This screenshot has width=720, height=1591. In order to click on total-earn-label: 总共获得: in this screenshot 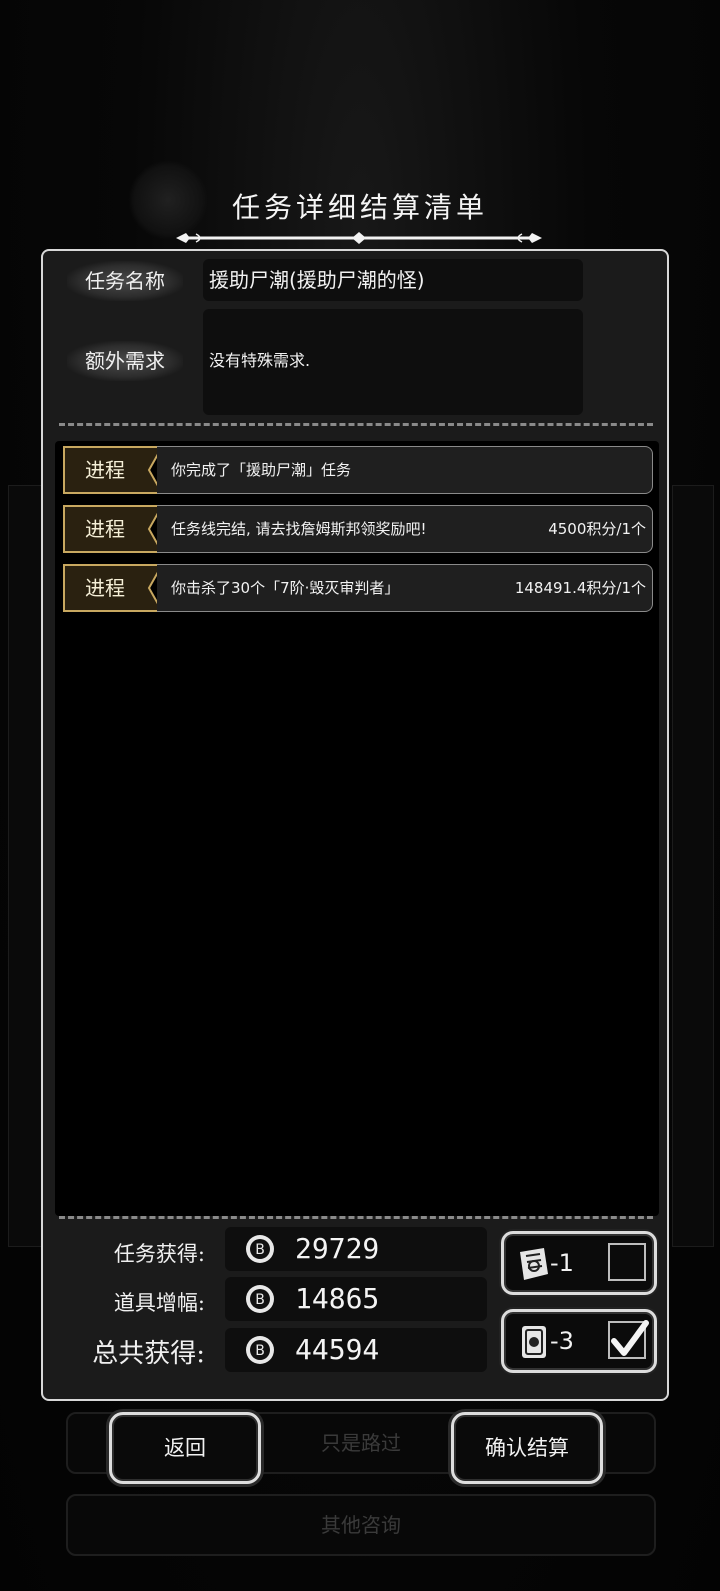, I will do `click(148, 1354)`.